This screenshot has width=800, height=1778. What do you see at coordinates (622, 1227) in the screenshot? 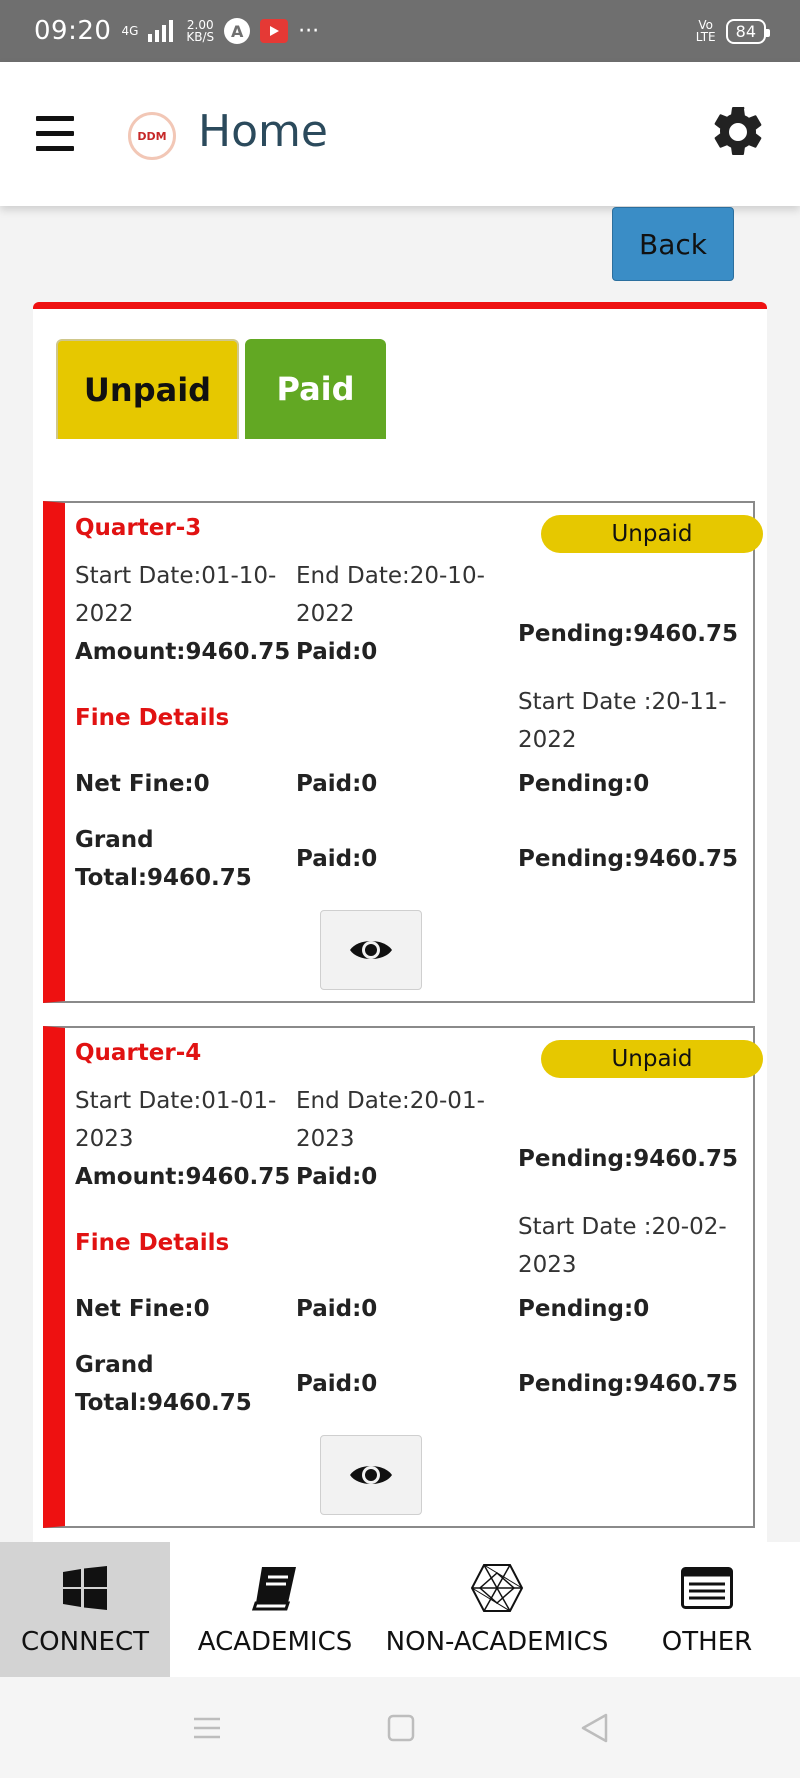
I see `fine-start-line1: Start Date :20-02-` at bounding box center [622, 1227].